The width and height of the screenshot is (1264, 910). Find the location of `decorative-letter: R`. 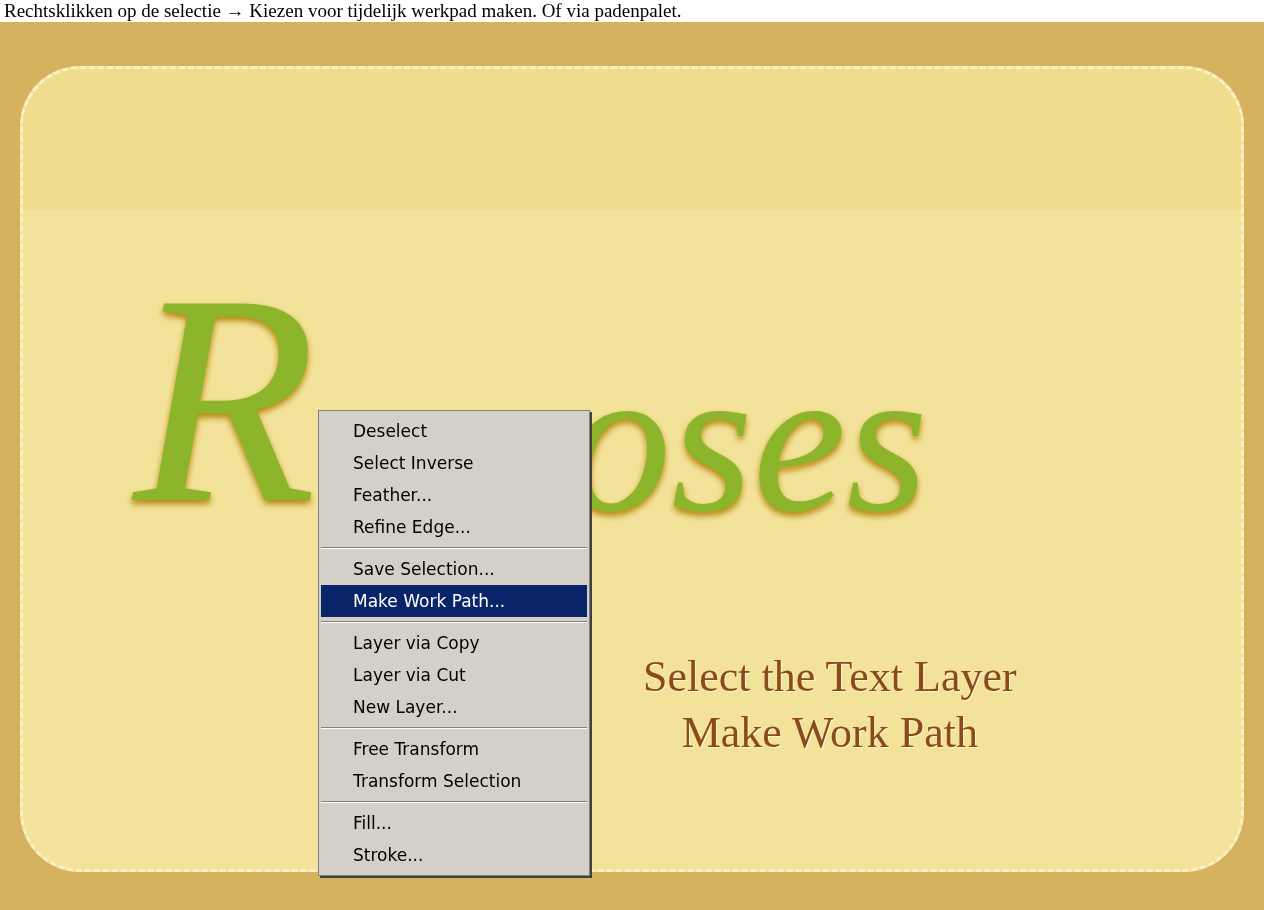

decorative-letter: R is located at coordinates (225, 399).